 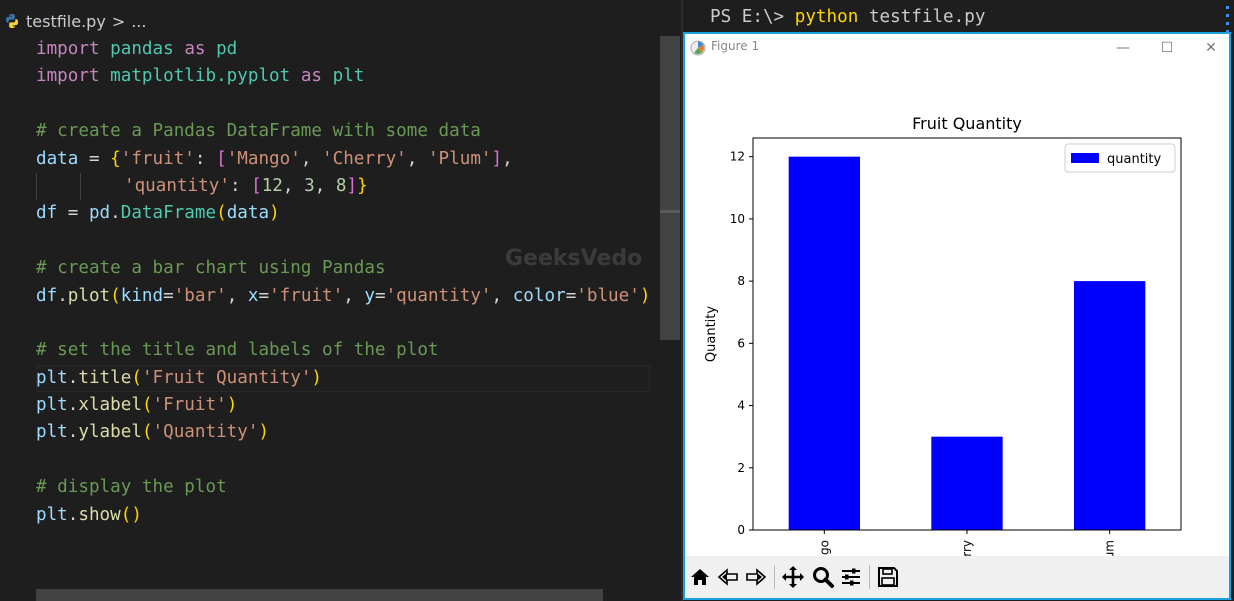 What do you see at coordinates (793, 577) in the screenshot?
I see `pan-icon` at bounding box center [793, 577].